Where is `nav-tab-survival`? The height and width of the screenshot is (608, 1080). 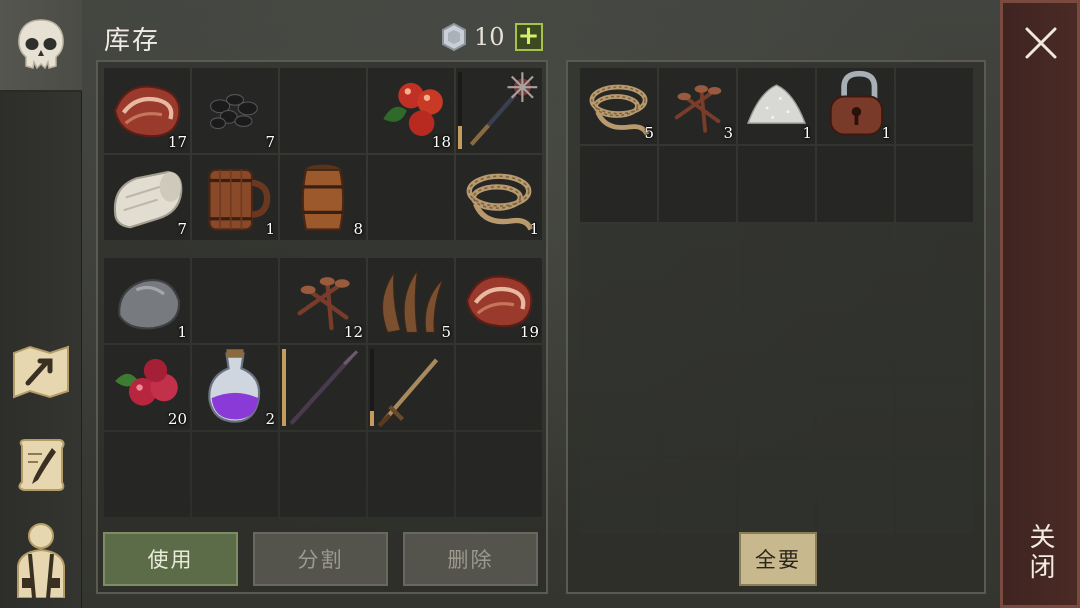 nav-tab-survival is located at coordinates (41, 46).